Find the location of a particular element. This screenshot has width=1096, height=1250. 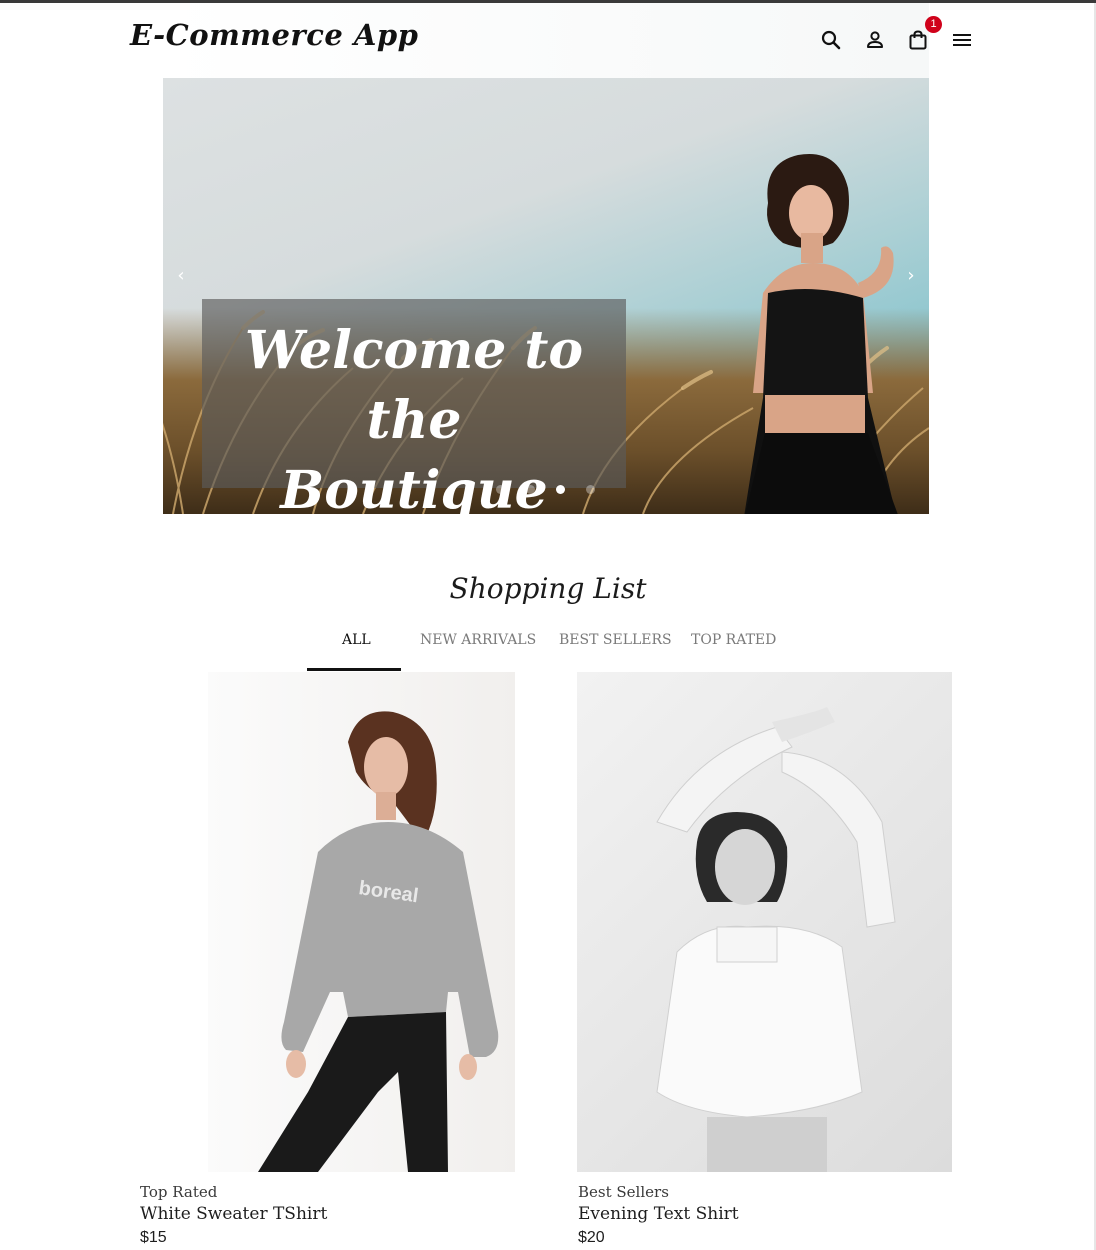

carousel-next-icon: › is located at coordinates (911, 276).